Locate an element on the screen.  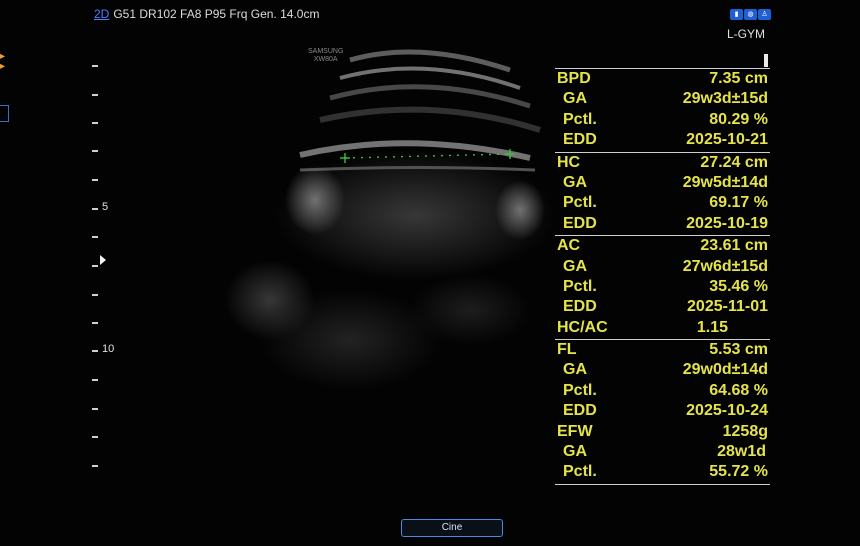
body-icon: ◍ is located at coordinates (750, 14).